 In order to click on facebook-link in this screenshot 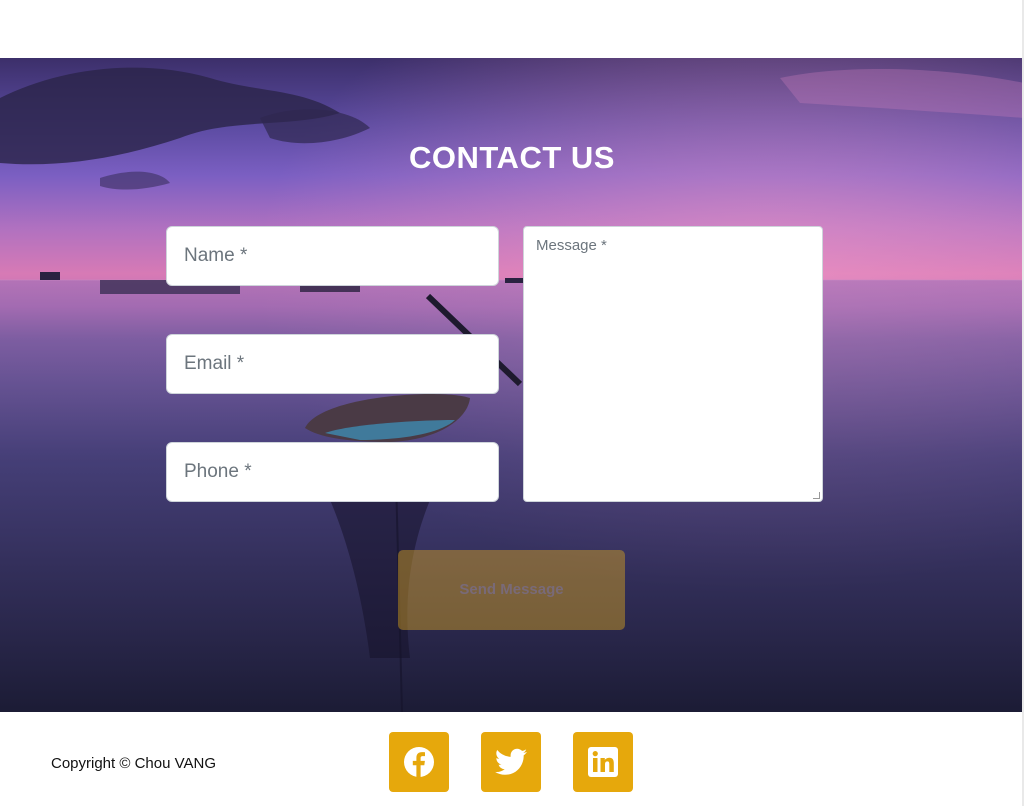, I will do `click(419, 762)`.